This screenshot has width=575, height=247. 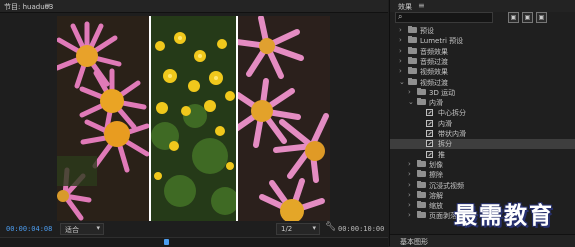 I want to click on effects-folder-row: › 沉浸式视频, so click(x=482, y=185).